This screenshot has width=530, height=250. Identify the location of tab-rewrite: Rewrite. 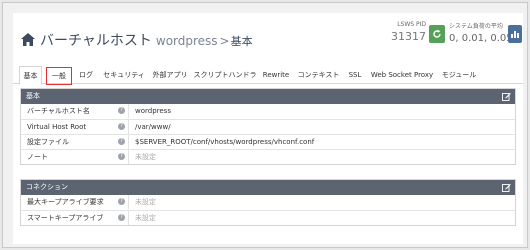
(276, 75).